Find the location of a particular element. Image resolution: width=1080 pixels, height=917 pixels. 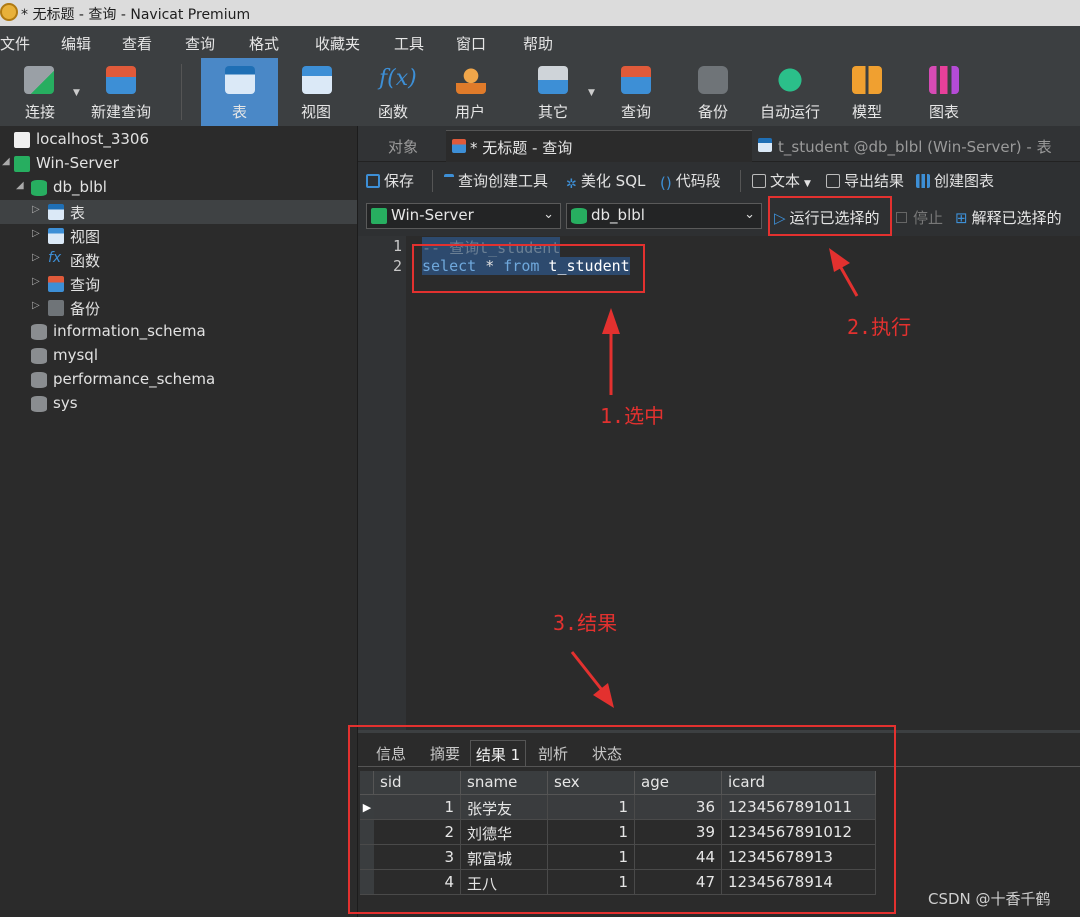

chart-label: 图表 is located at coordinates (943, 112).